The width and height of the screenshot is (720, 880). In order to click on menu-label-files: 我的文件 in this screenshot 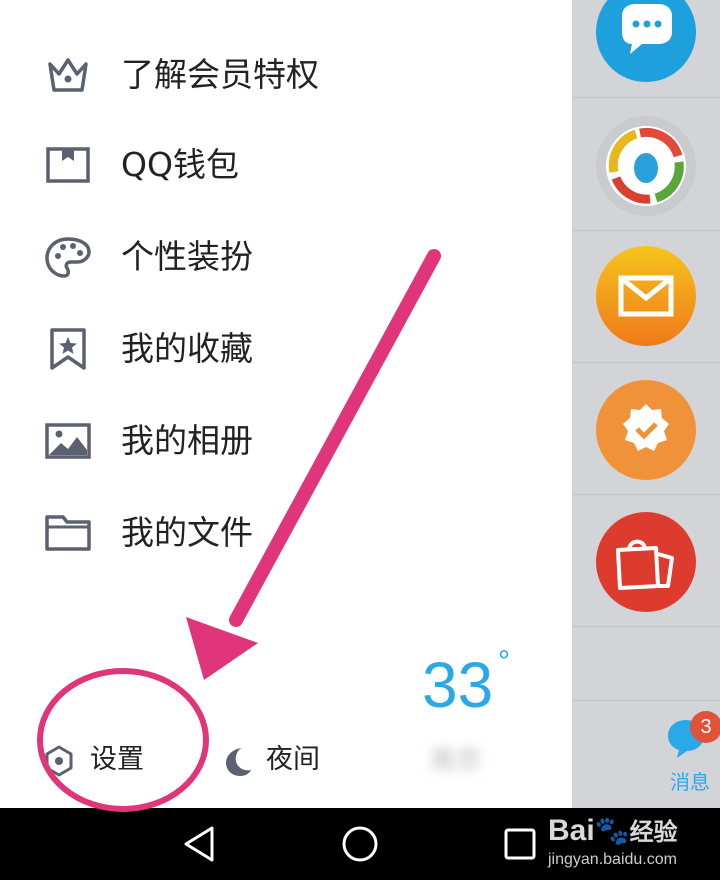, I will do `click(187, 532)`.